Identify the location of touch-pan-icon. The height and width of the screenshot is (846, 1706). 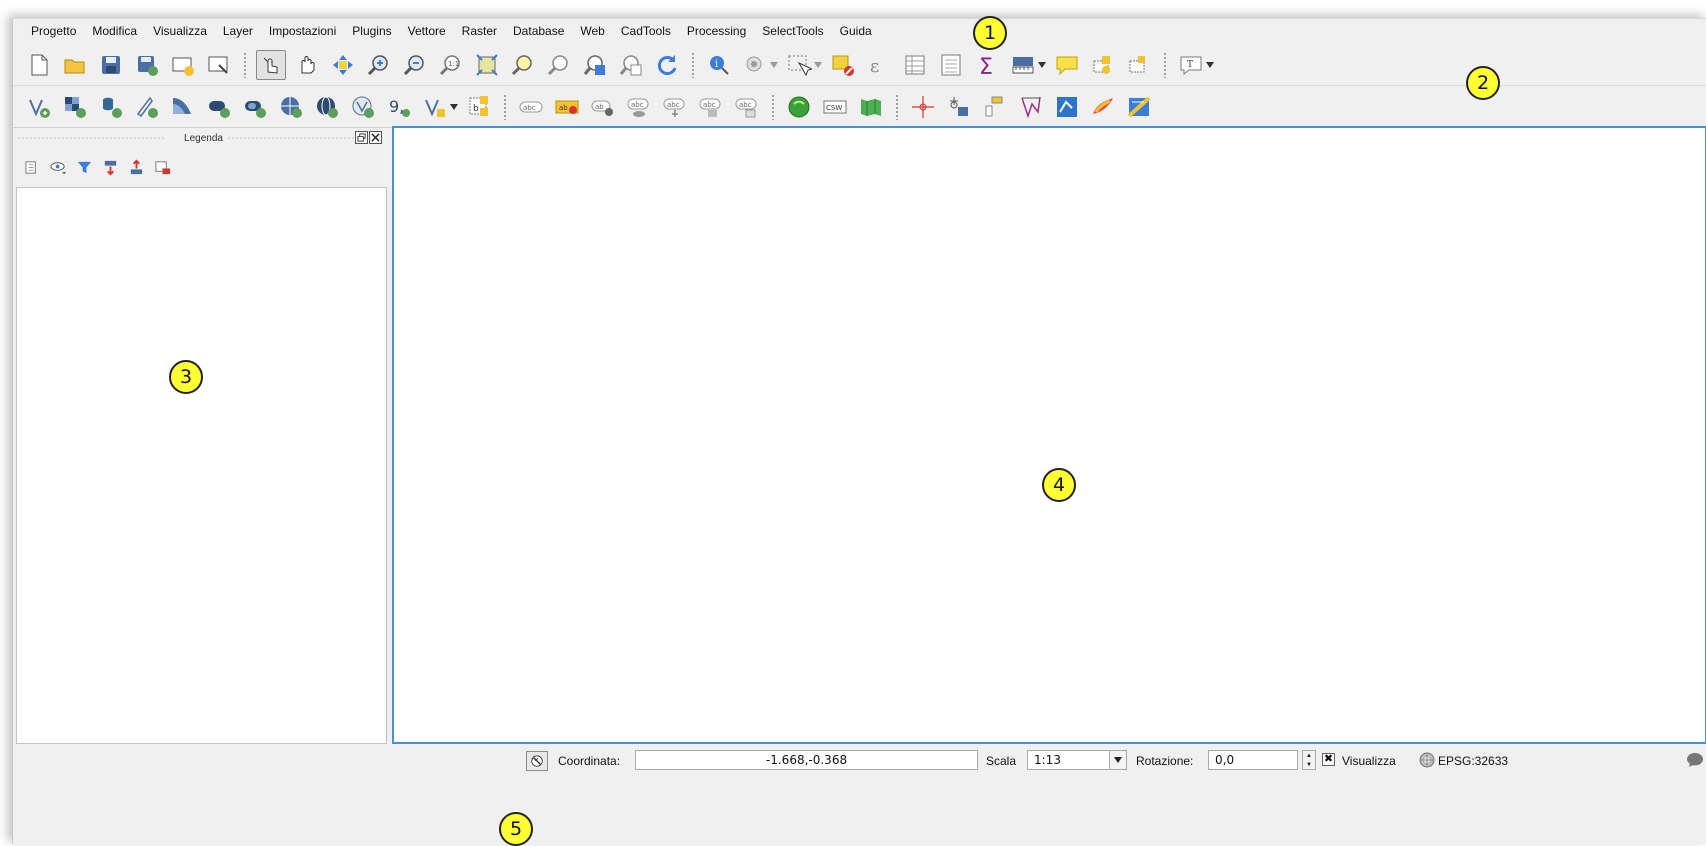
(271, 64).